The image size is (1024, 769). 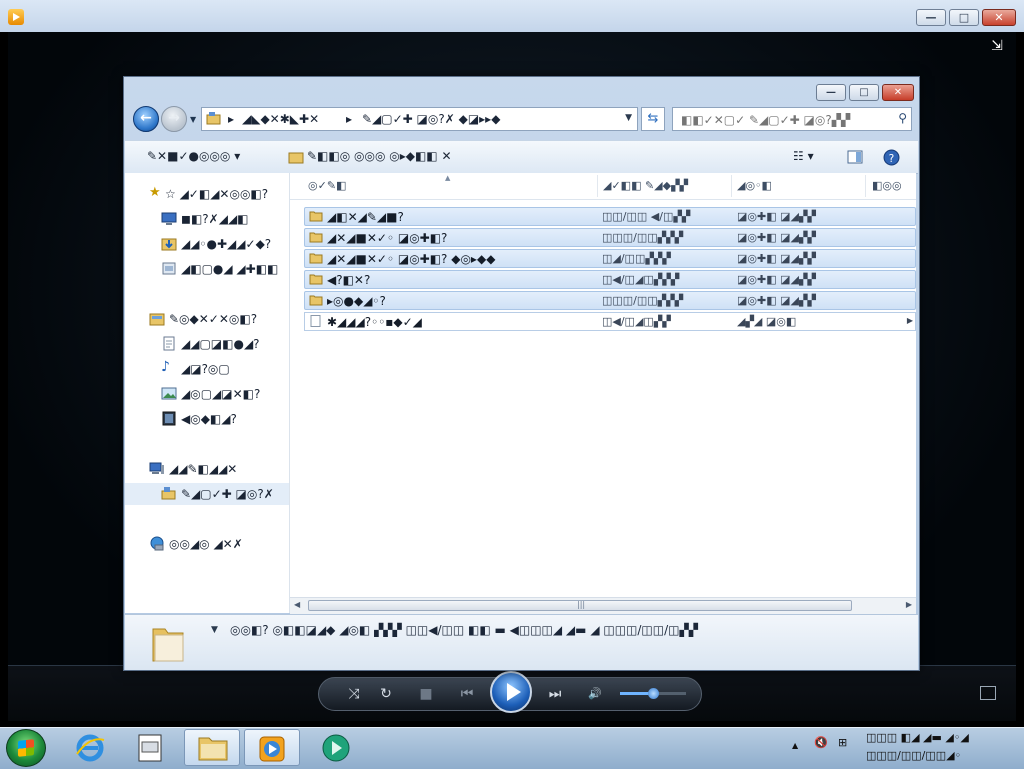 I want to click on sort-ascending-icon: ▲, so click(x=448, y=178).